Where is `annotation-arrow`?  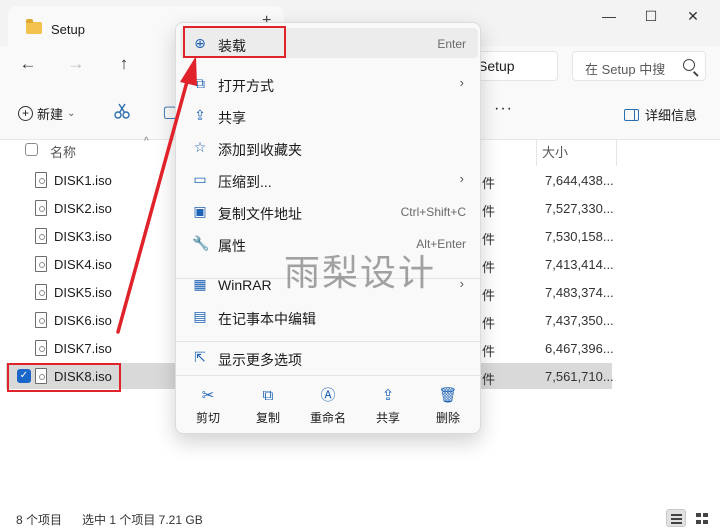
annotation-arrow is located at coordinates (156, 195).